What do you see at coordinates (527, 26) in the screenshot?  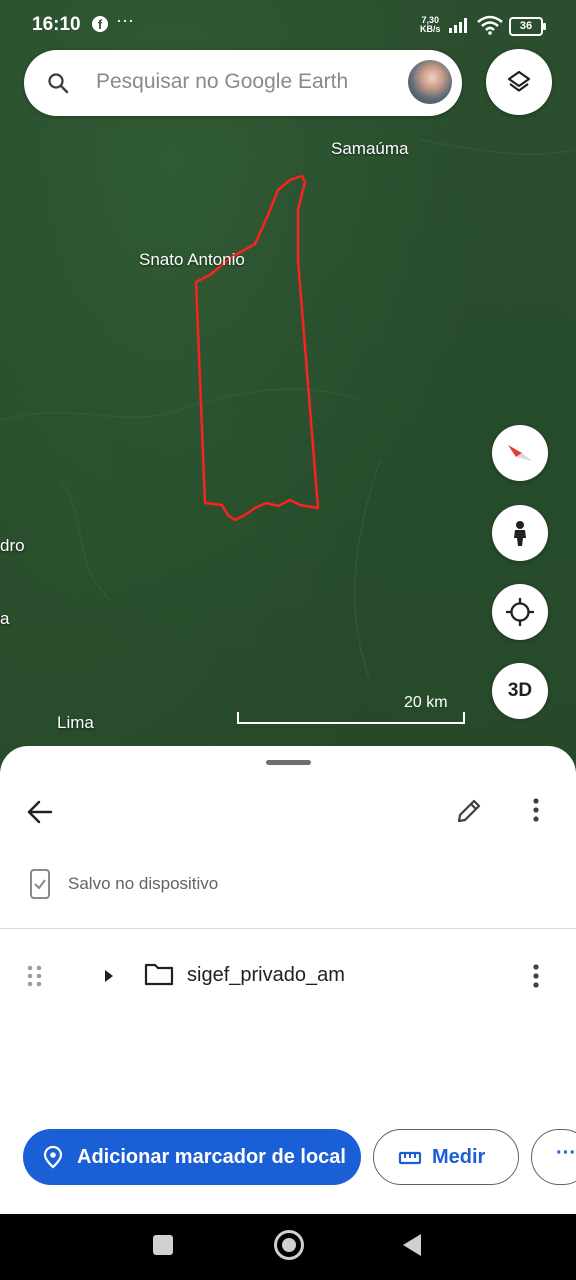 I see `battery-icon: 36` at bounding box center [527, 26].